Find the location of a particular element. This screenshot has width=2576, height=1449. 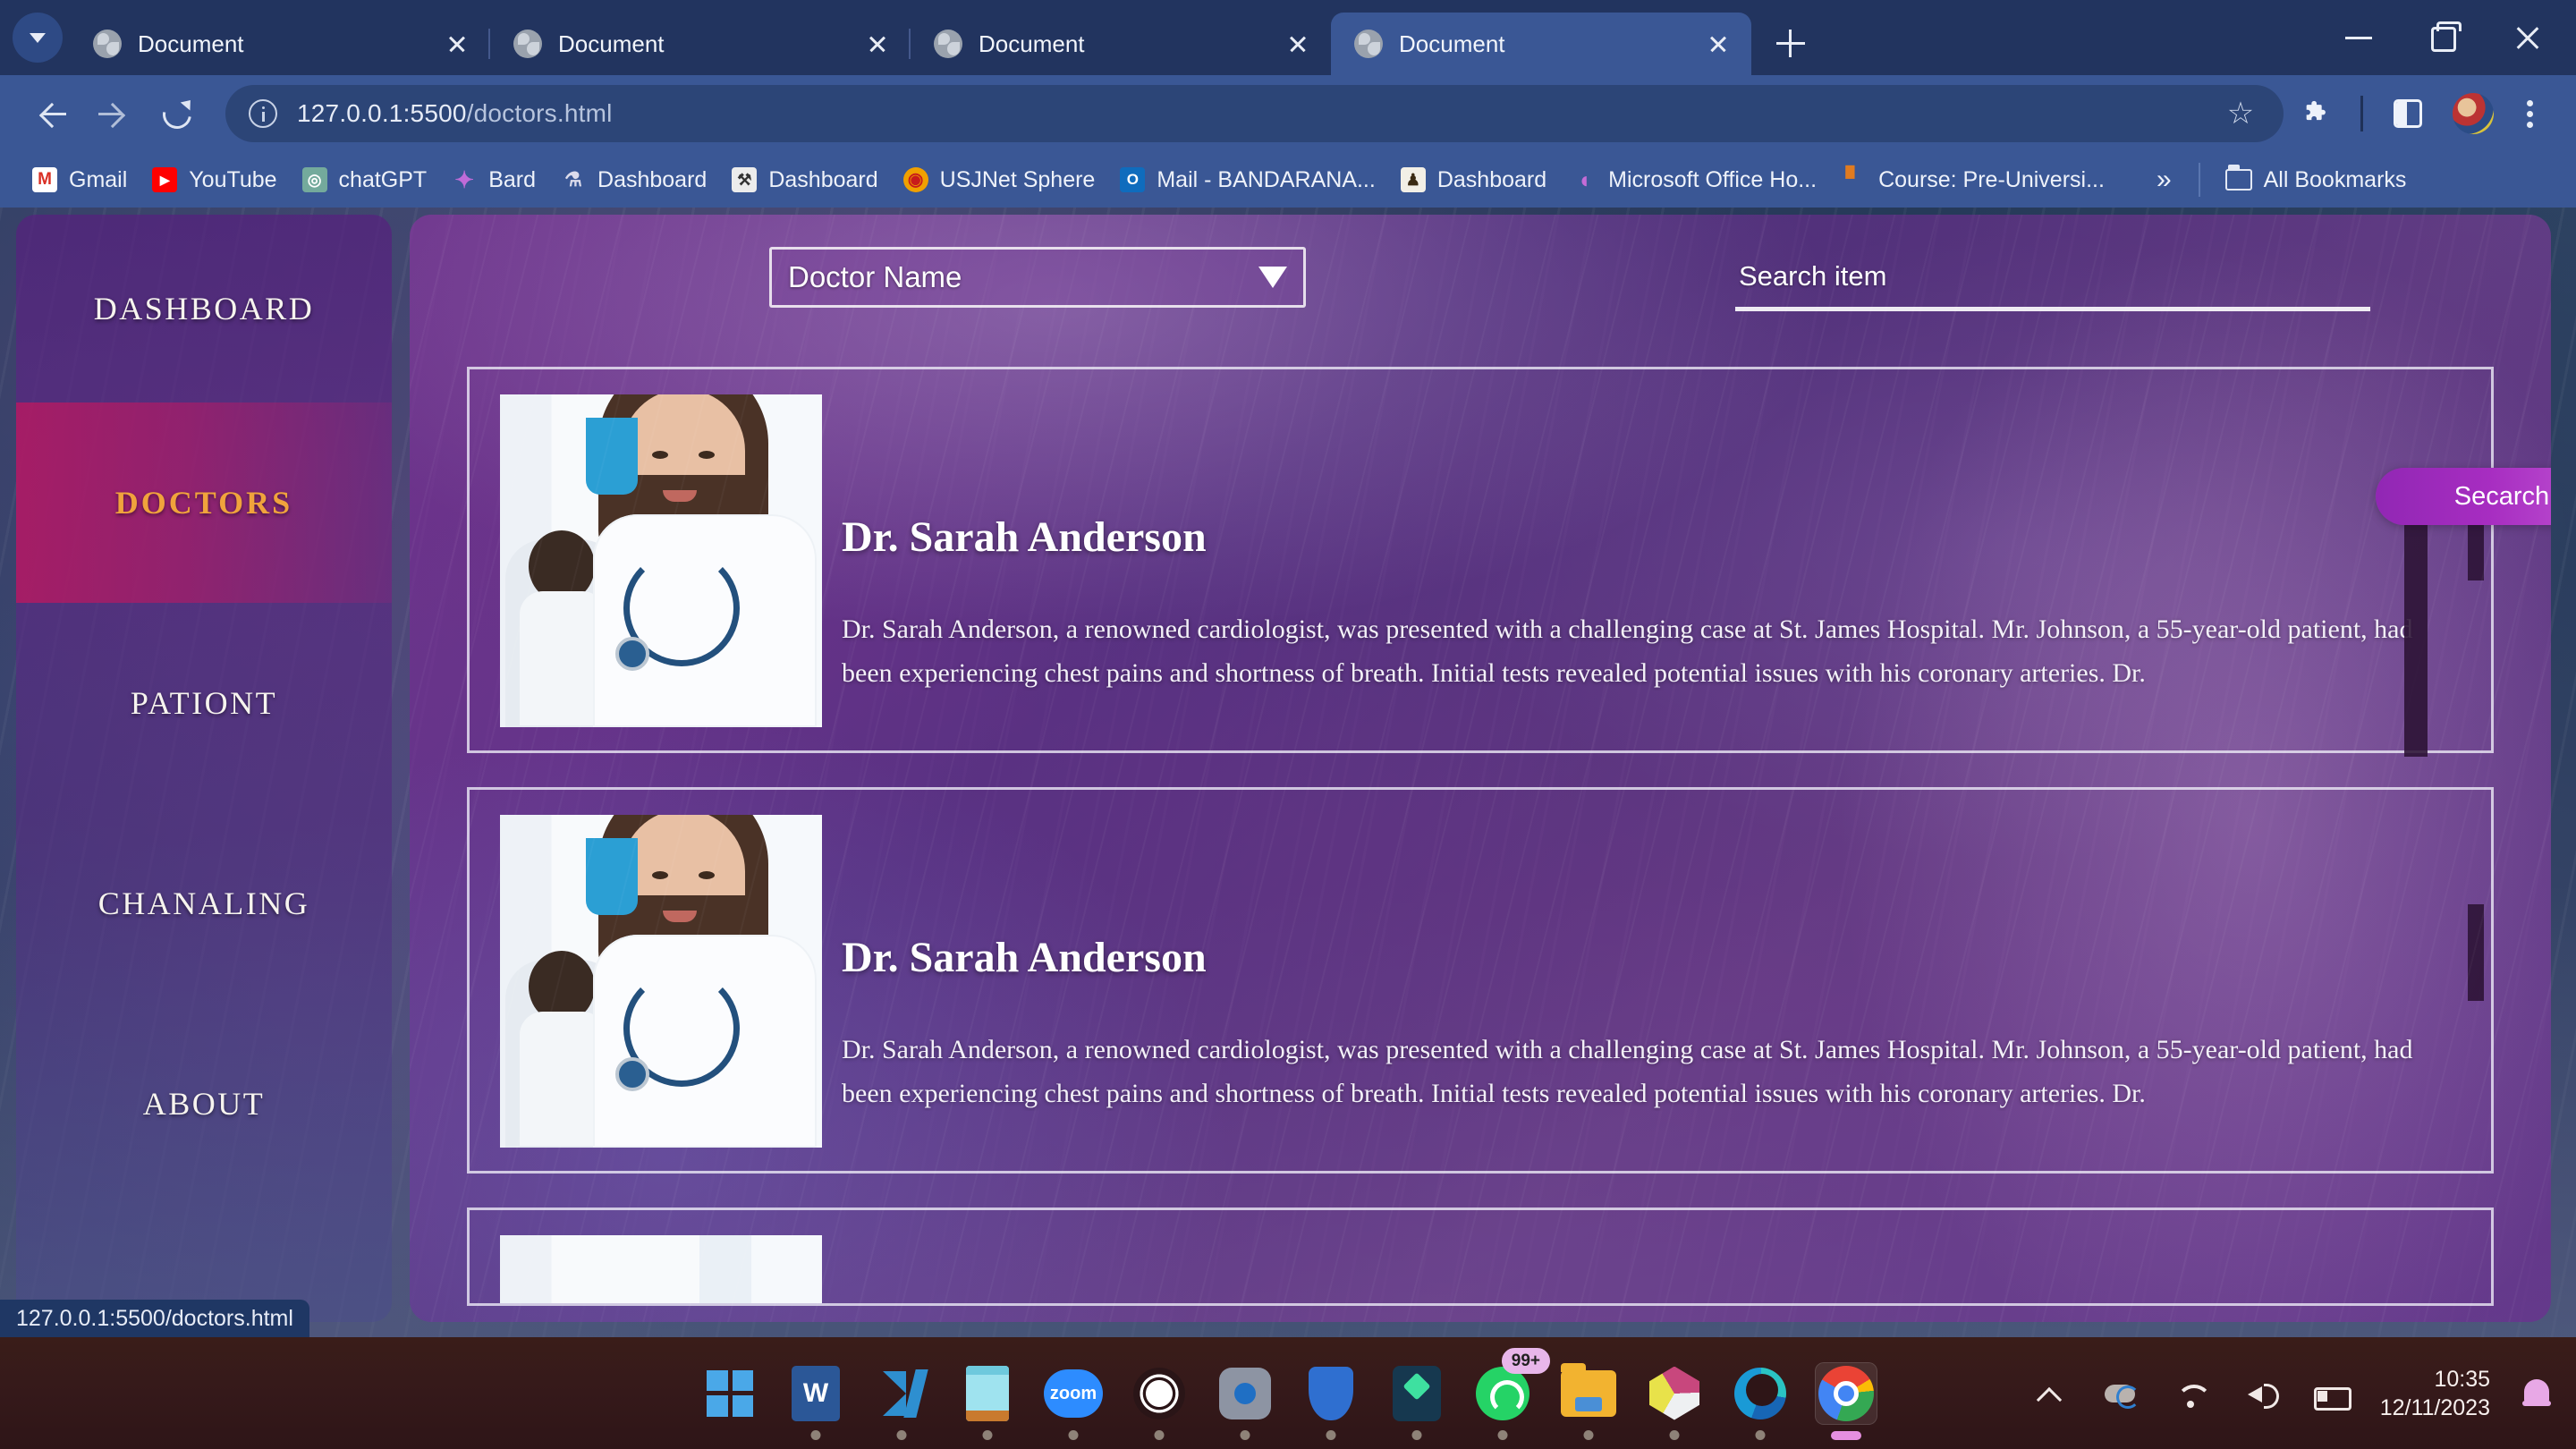

browser-tab-2: Document is located at coordinates (700, 44).